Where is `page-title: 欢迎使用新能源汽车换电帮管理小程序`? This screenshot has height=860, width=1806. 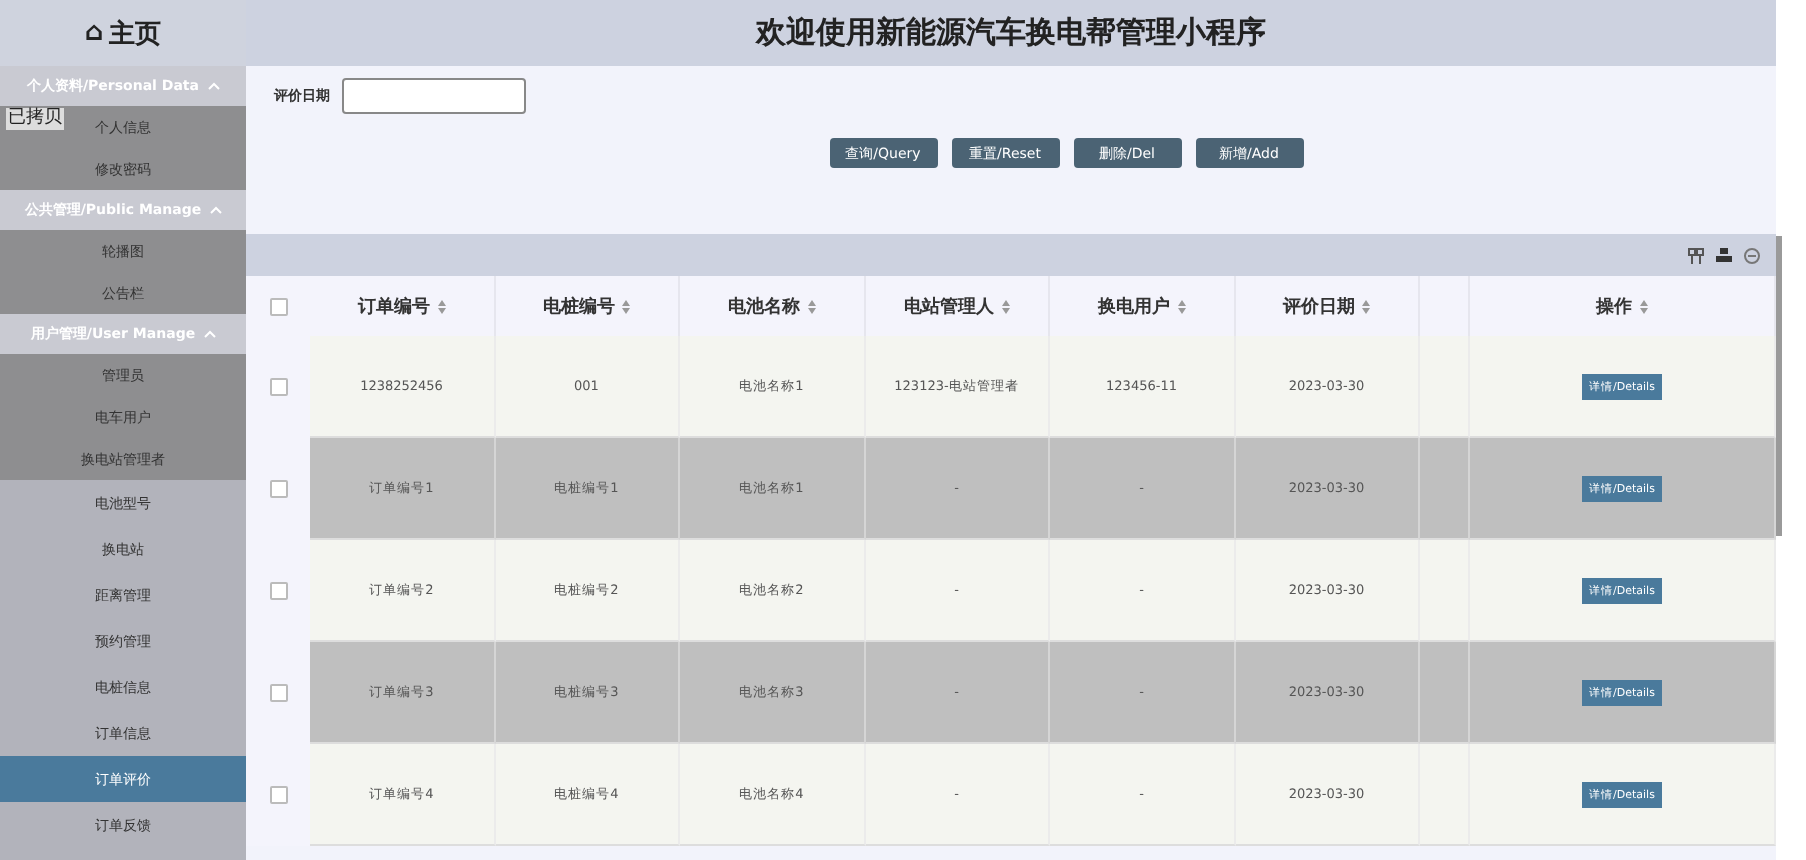
page-title: 欢迎使用新能源汽车换电帮管理小程序 is located at coordinates (1011, 33).